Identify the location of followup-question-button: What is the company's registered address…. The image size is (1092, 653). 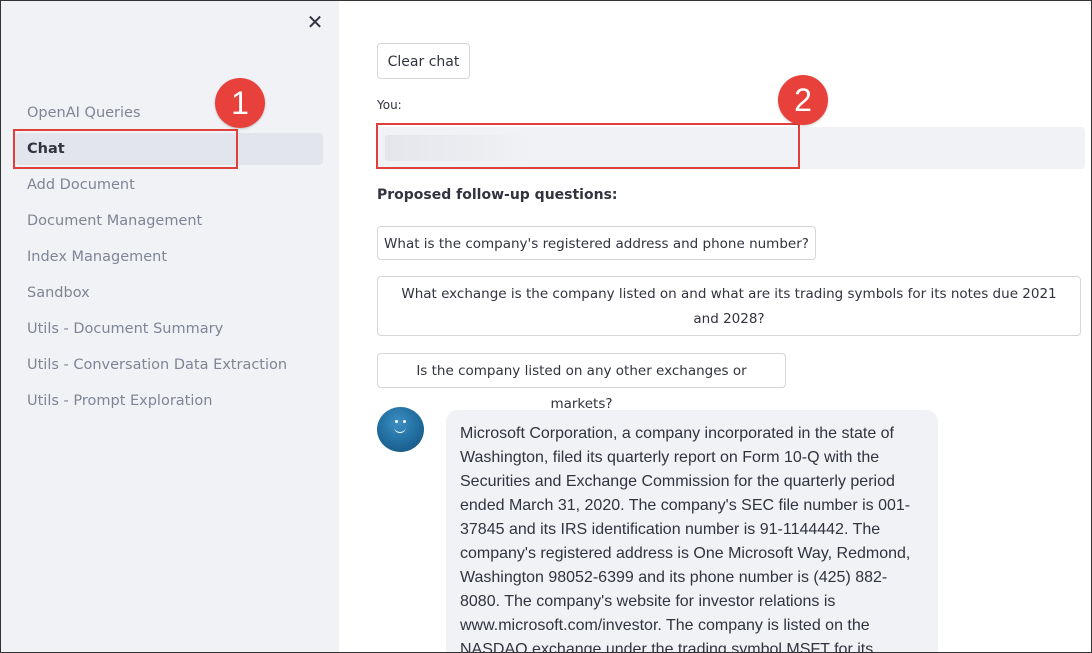
(596, 243).